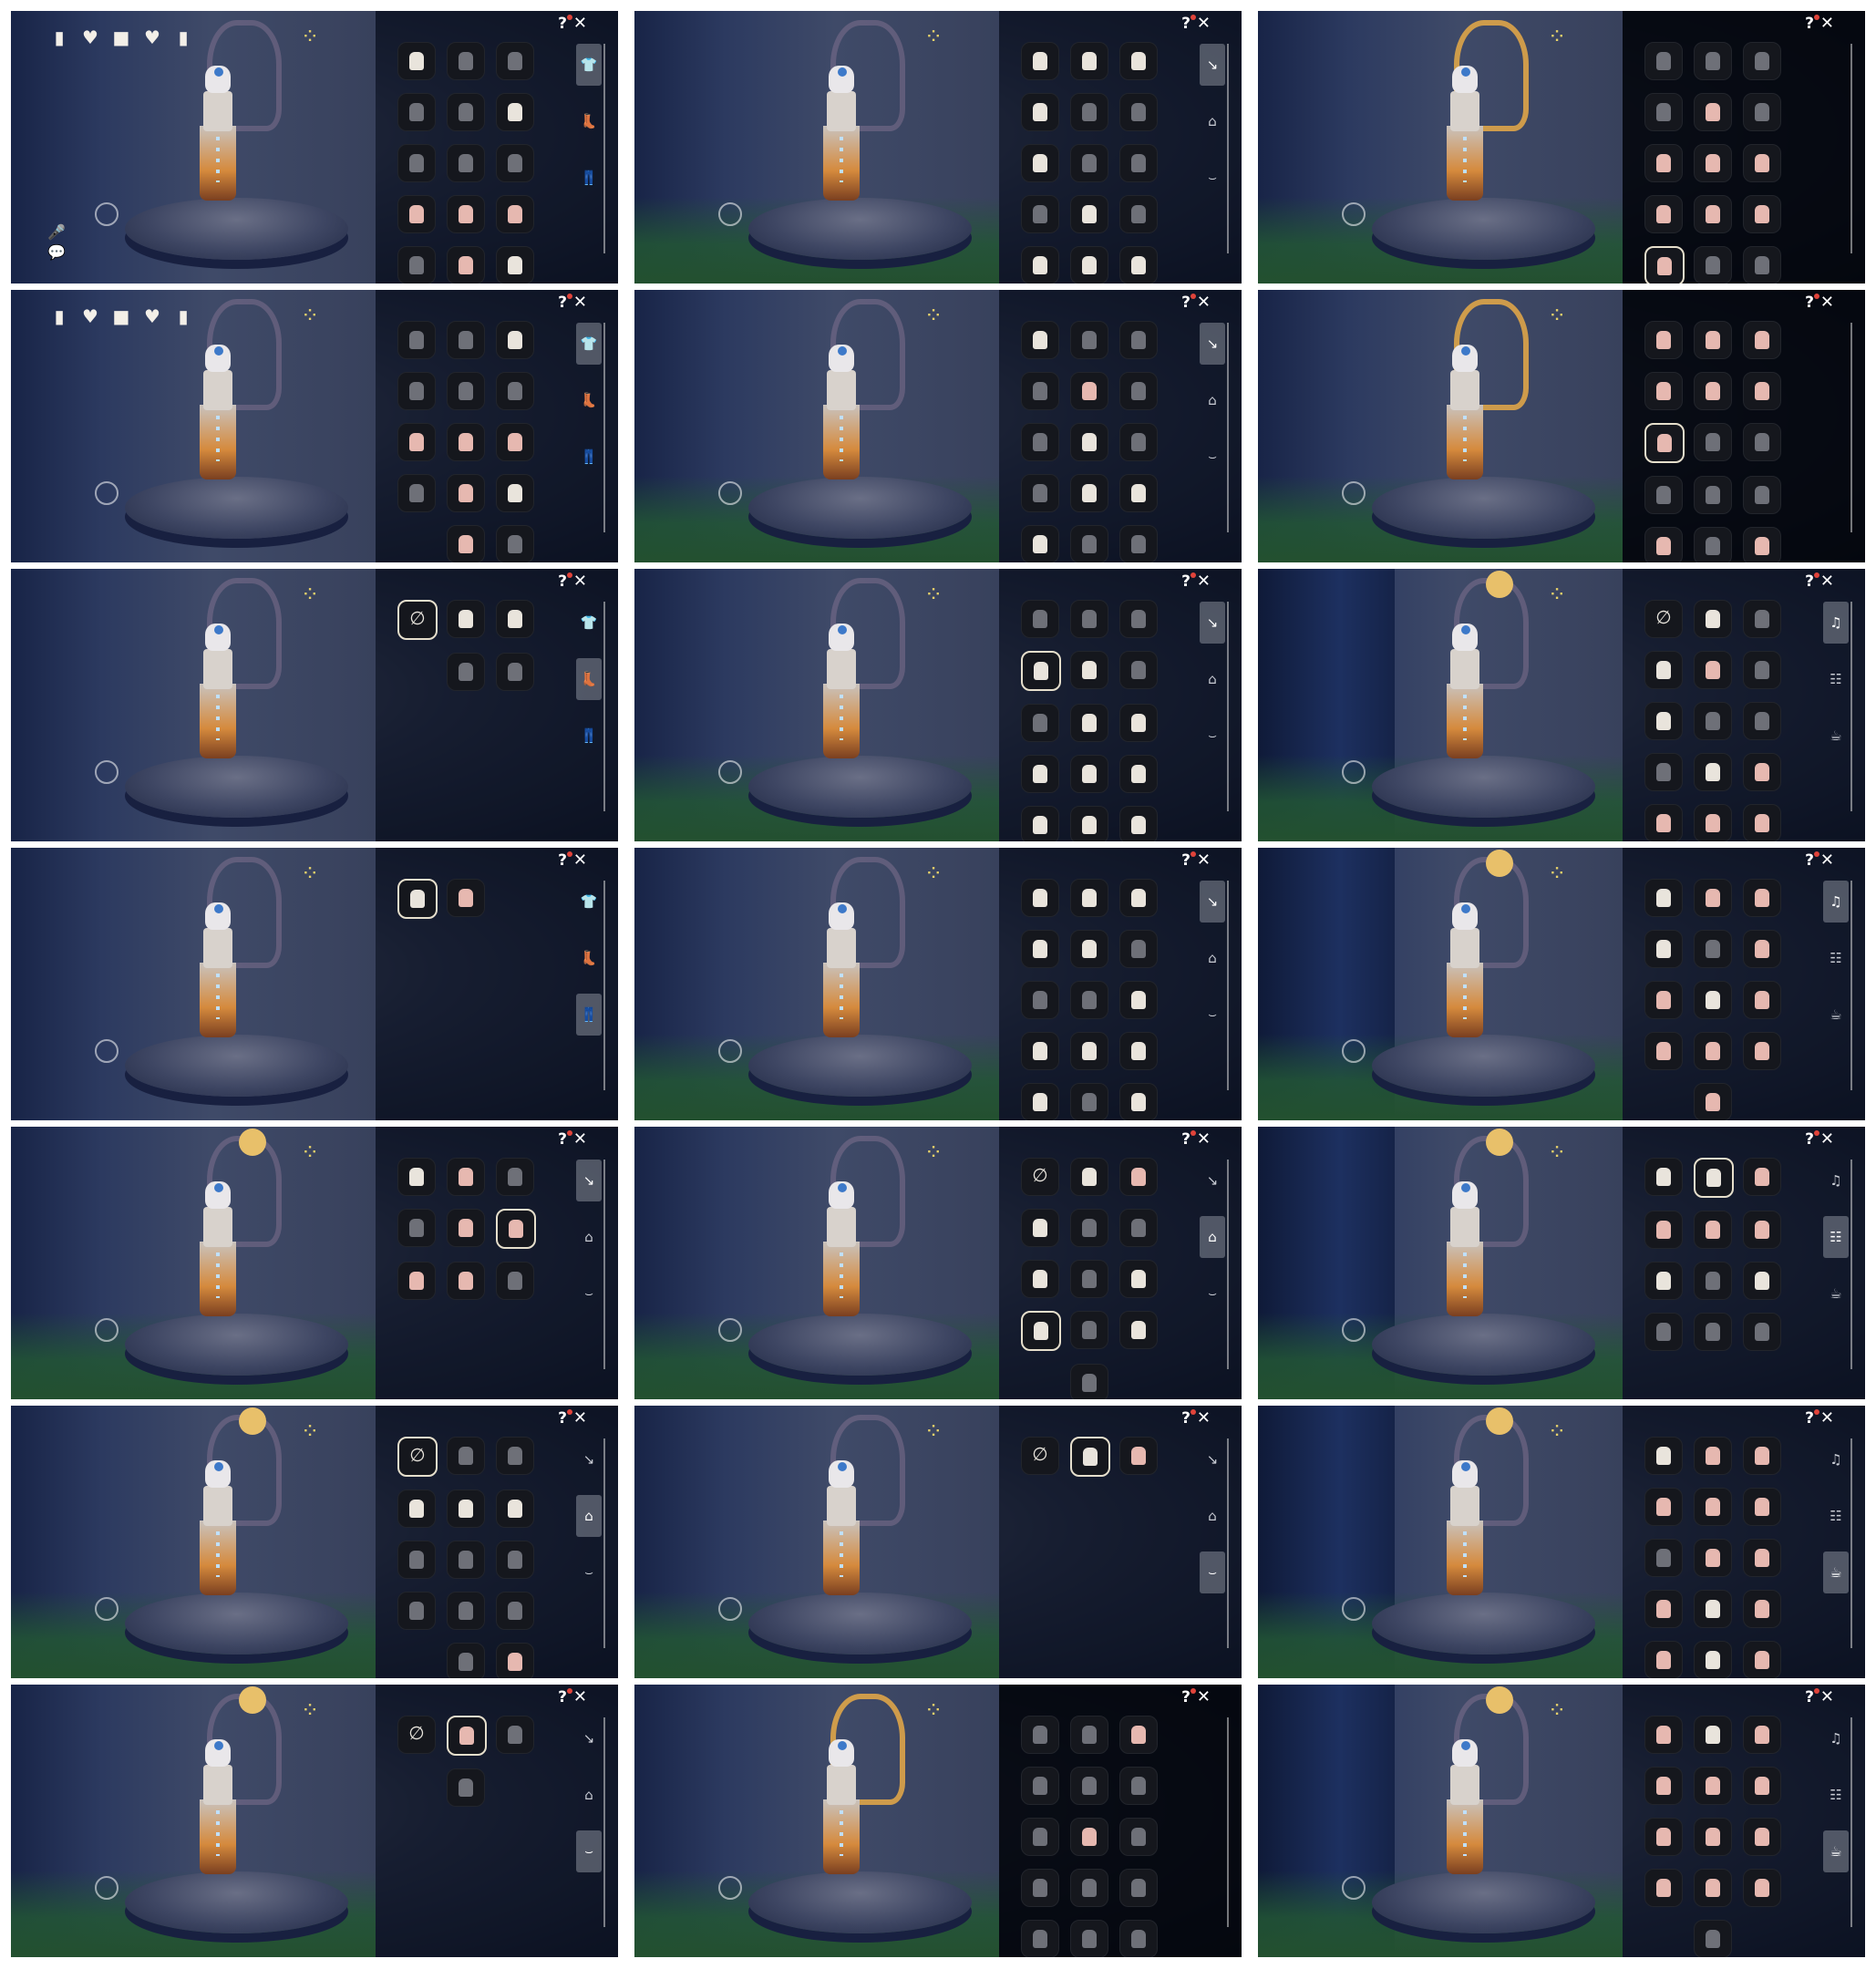 Image resolution: width=1876 pixels, height=1969 pixels. I want to click on pants-icon: 👖, so click(589, 1015).